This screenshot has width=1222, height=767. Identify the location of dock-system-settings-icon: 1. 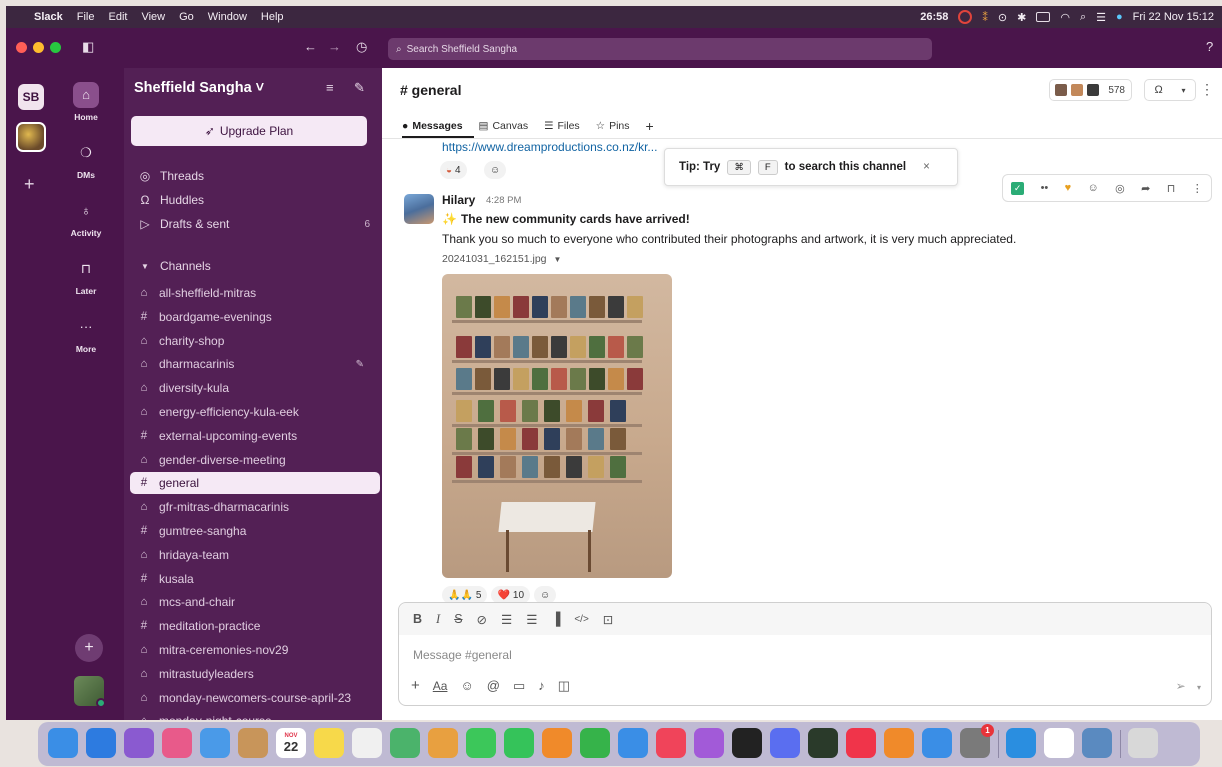
(977, 741).